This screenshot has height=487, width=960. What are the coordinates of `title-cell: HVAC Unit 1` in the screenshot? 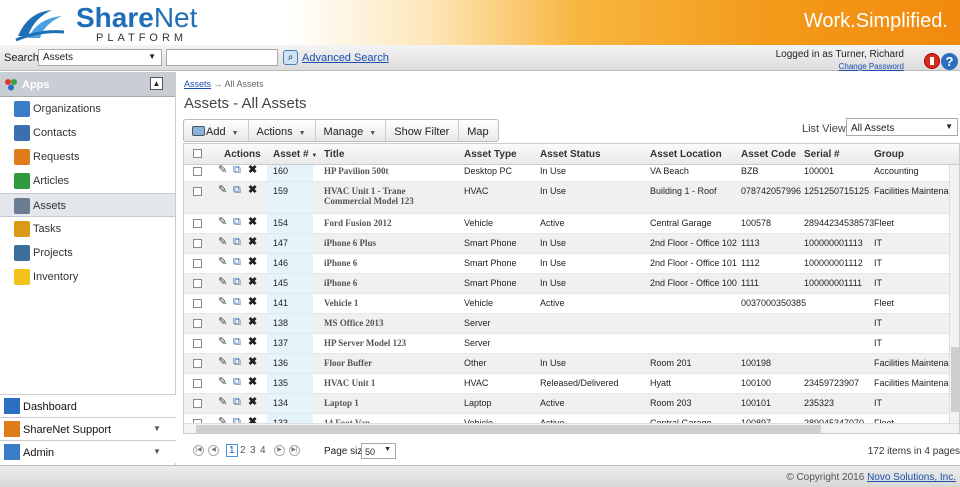 It's located at (389, 383).